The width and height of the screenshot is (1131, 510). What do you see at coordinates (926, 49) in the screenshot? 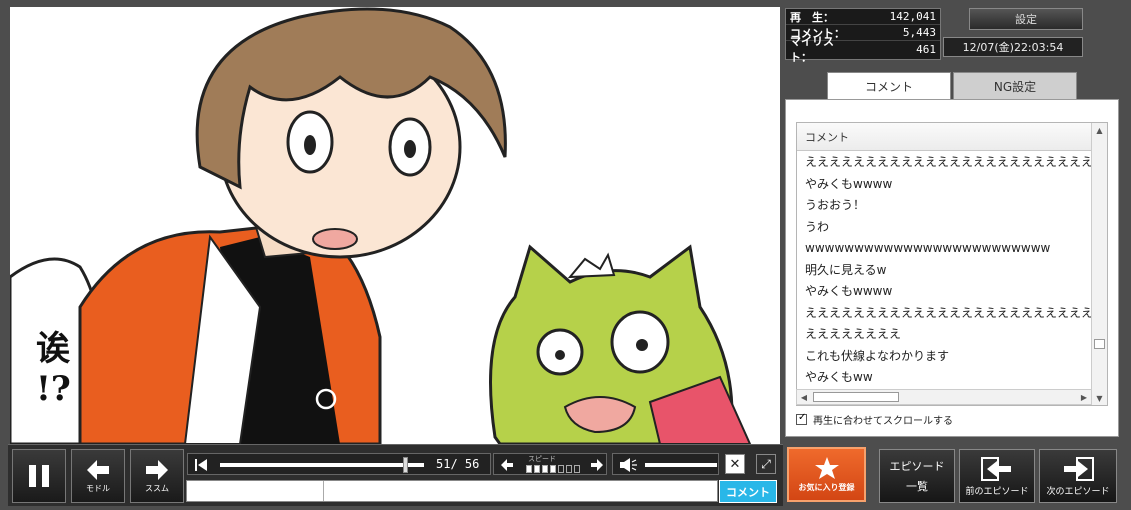
I see `mylist-count: 461` at bounding box center [926, 49].